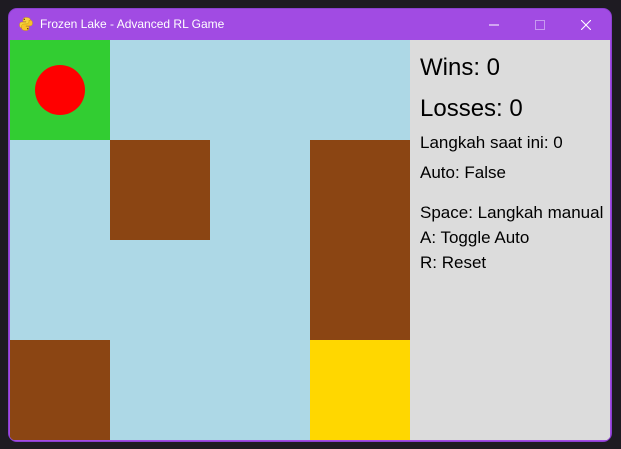 The image size is (621, 449). What do you see at coordinates (310, 24) in the screenshot?
I see `title-bar: Frozen Lake - Advanced RL Game` at bounding box center [310, 24].